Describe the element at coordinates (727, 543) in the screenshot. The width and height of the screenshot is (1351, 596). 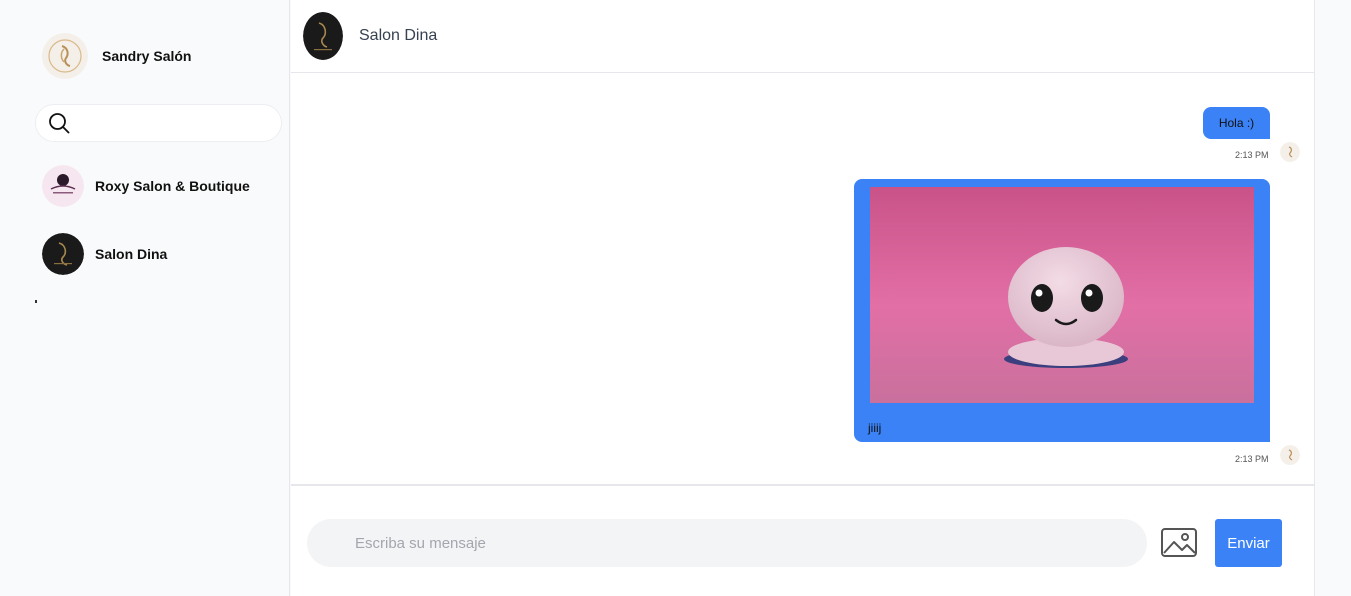
I see `message-input` at that location.